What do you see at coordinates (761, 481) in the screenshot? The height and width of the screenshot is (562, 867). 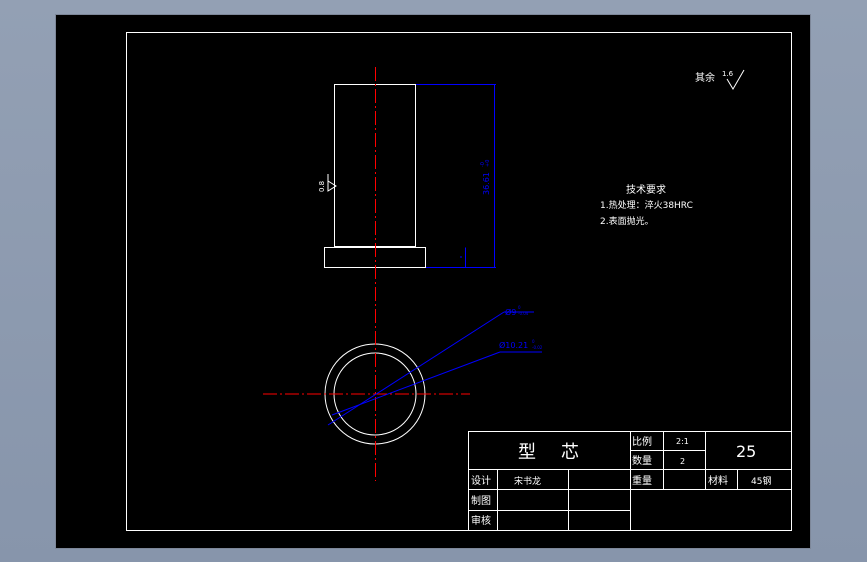 I see `material-value: 45钢` at bounding box center [761, 481].